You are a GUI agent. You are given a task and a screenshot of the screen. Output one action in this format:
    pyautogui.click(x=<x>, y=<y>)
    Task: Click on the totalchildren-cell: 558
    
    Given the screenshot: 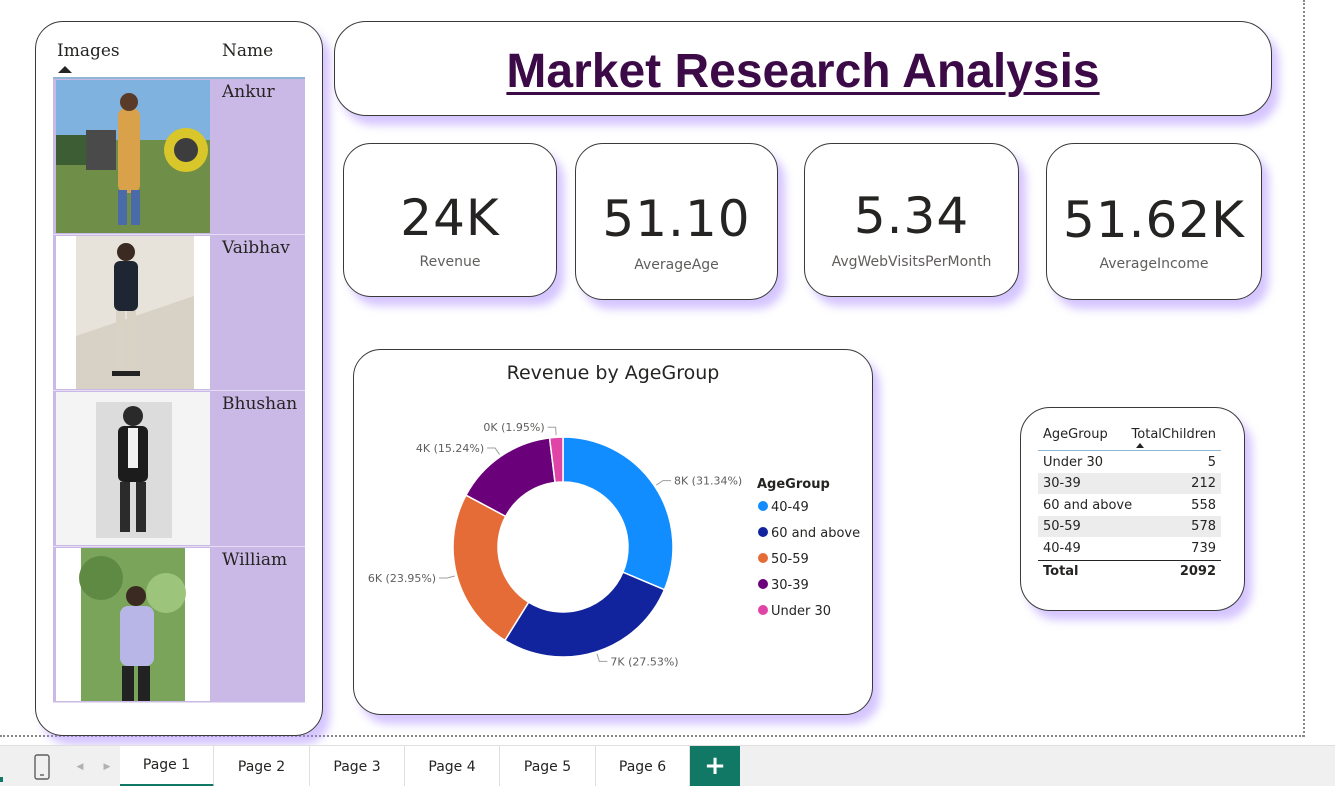 What is the action you would take?
    pyautogui.click(x=1203, y=505)
    